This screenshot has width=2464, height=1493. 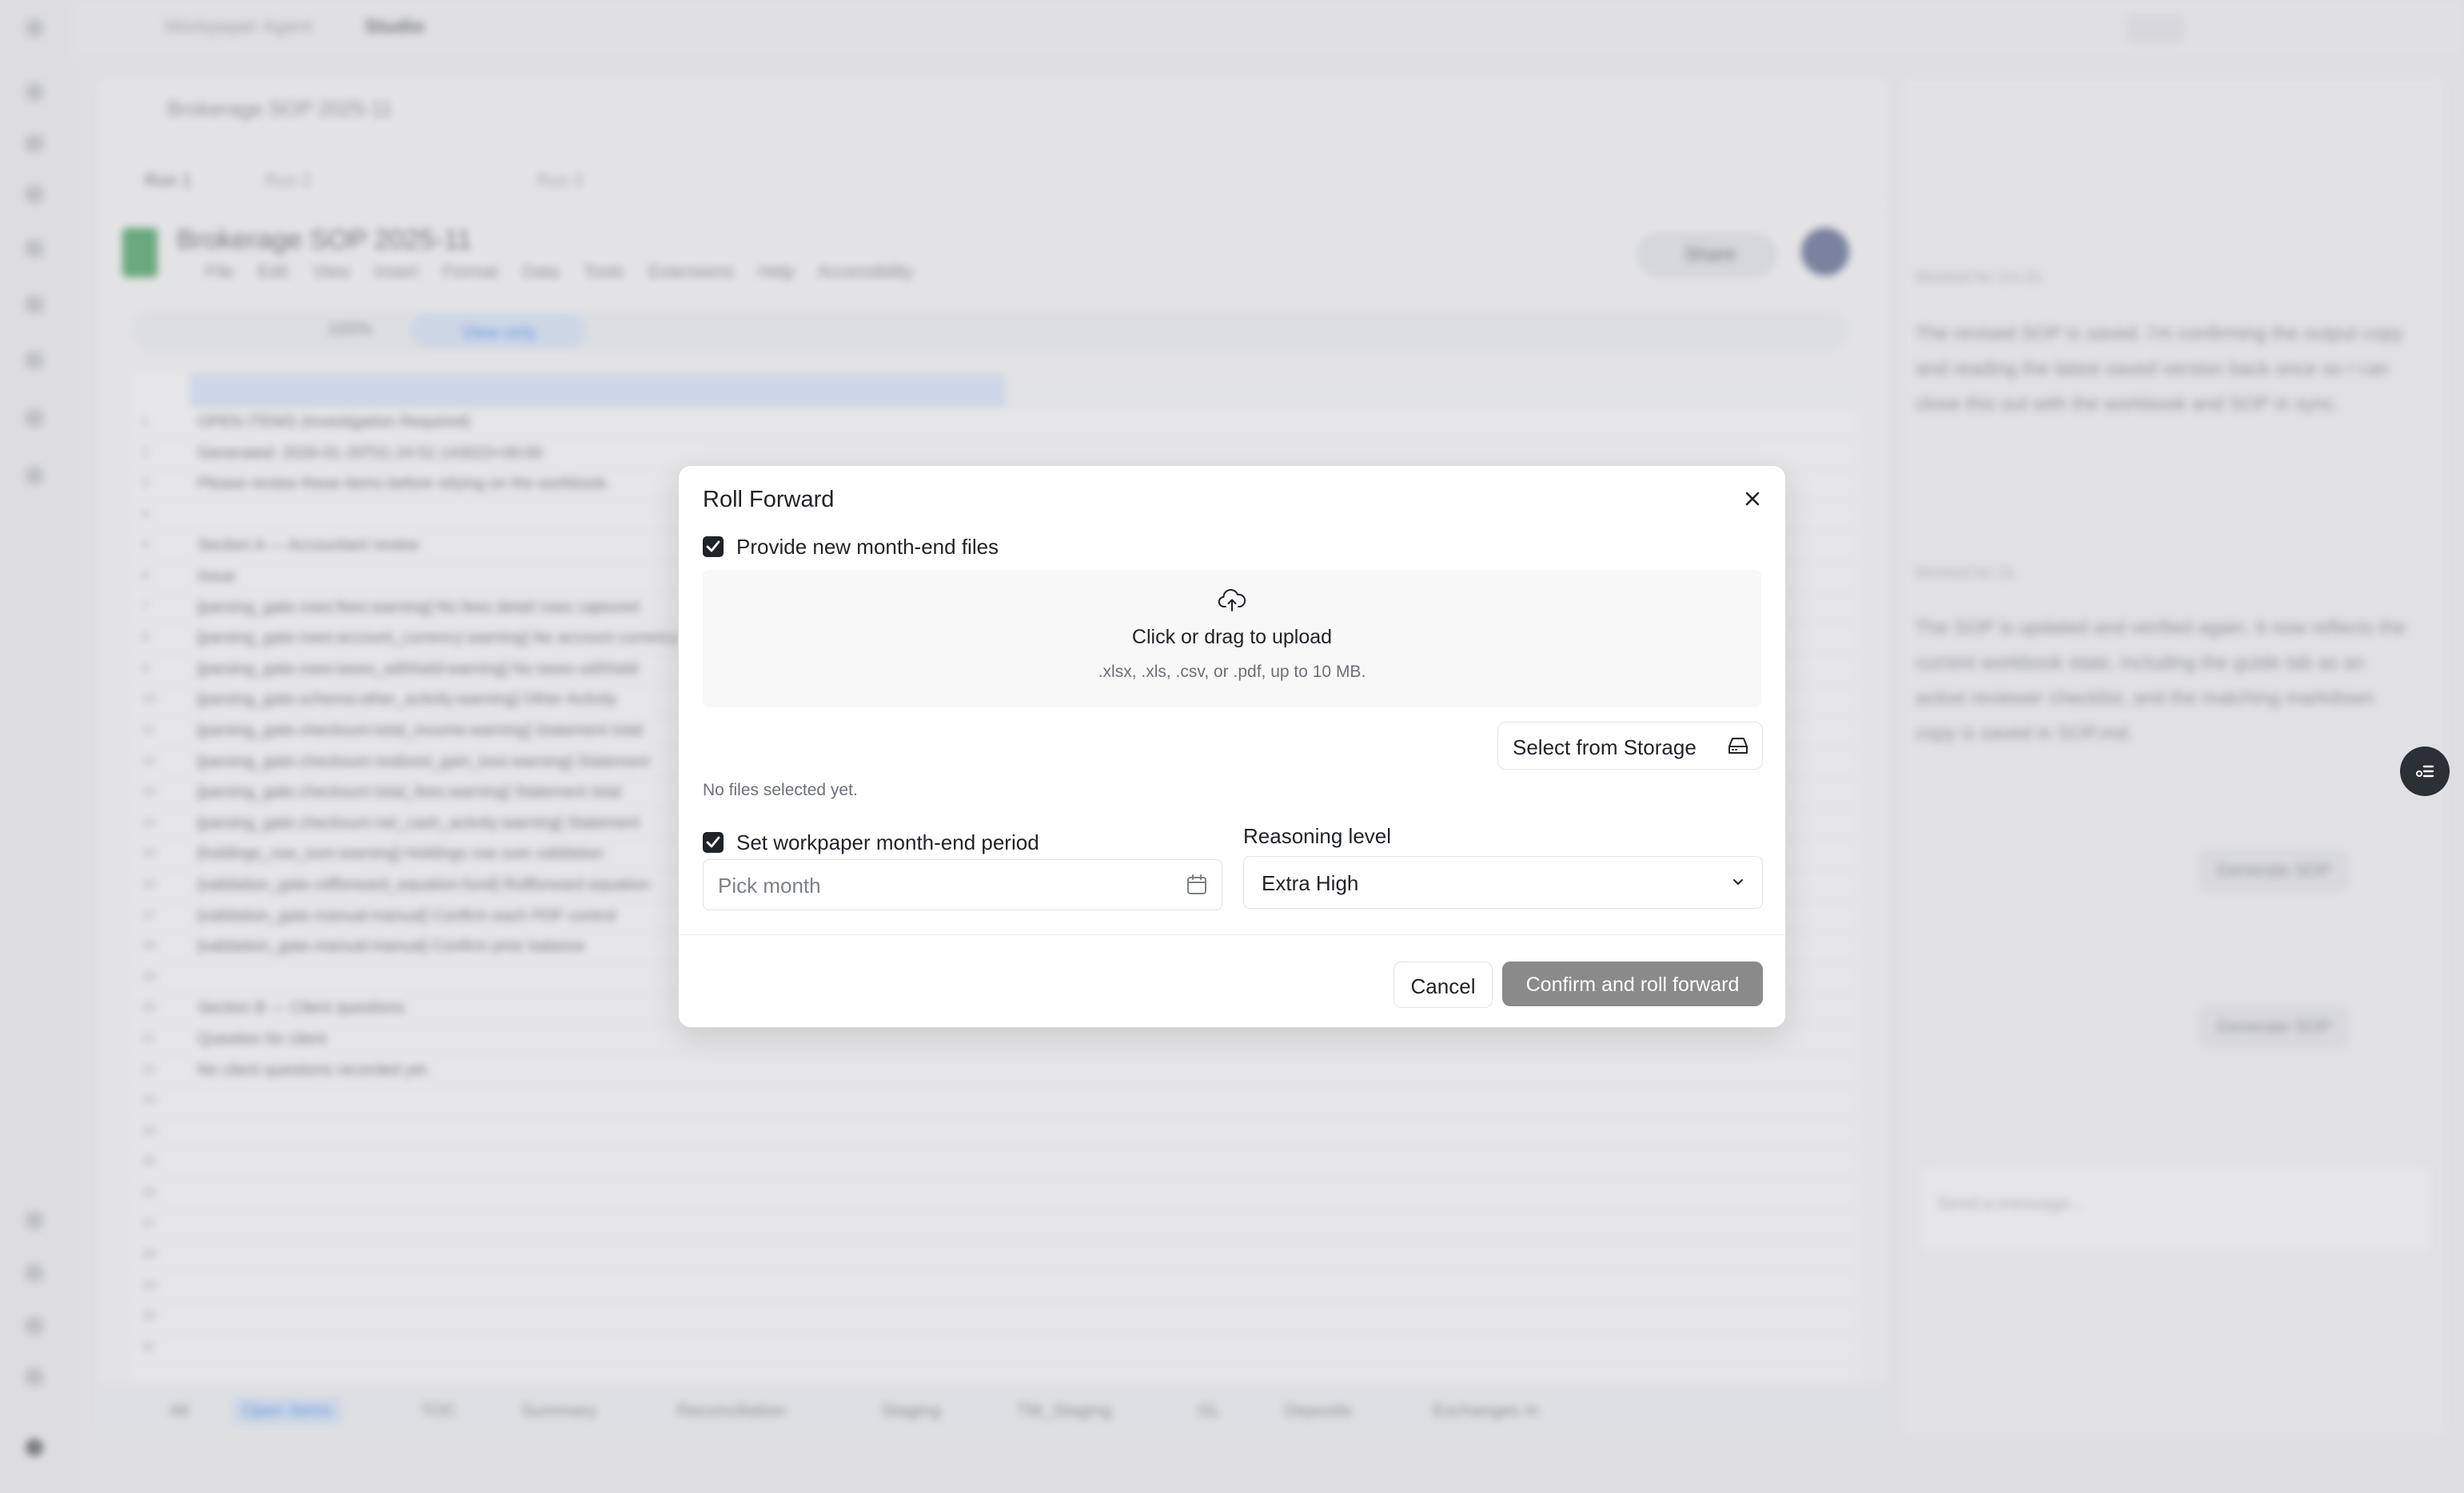 I want to click on provide-files-label: Provide new month-end files, so click(x=867, y=547).